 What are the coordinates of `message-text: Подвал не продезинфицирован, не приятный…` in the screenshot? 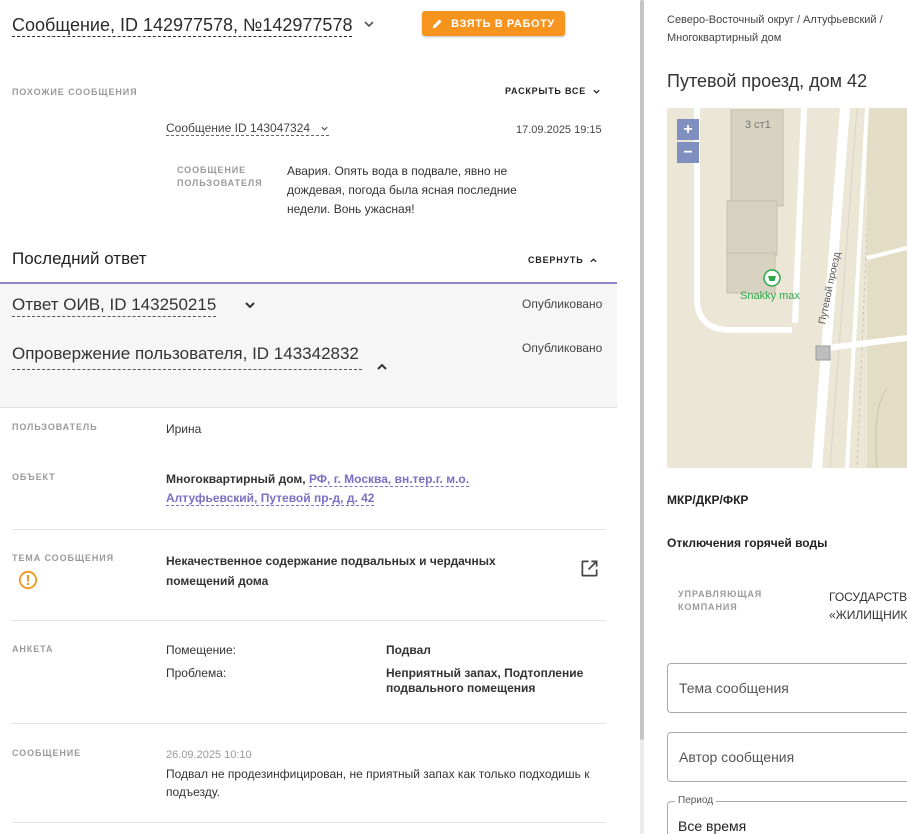 It's located at (378, 783).